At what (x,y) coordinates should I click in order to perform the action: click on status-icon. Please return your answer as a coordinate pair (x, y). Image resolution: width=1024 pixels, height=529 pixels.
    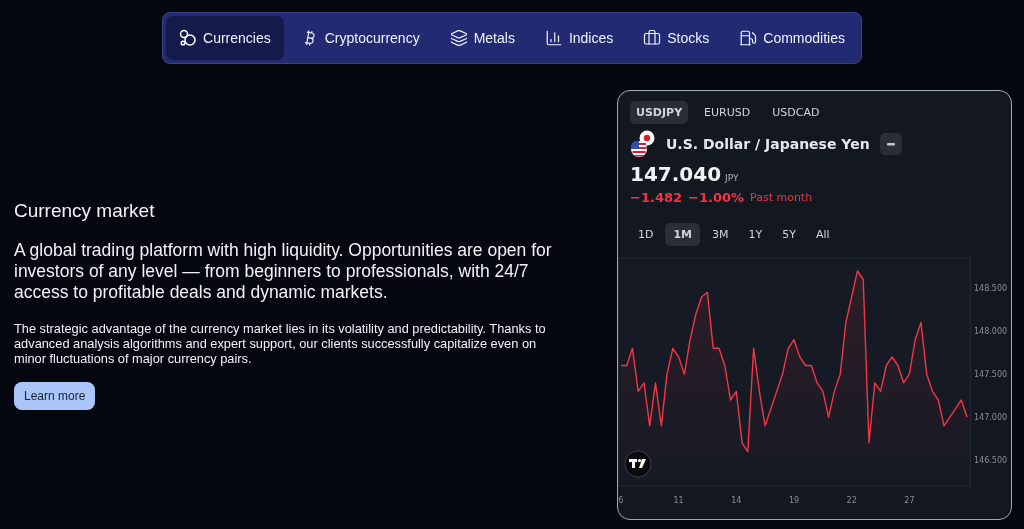
    Looking at the image, I should click on (890, 144).